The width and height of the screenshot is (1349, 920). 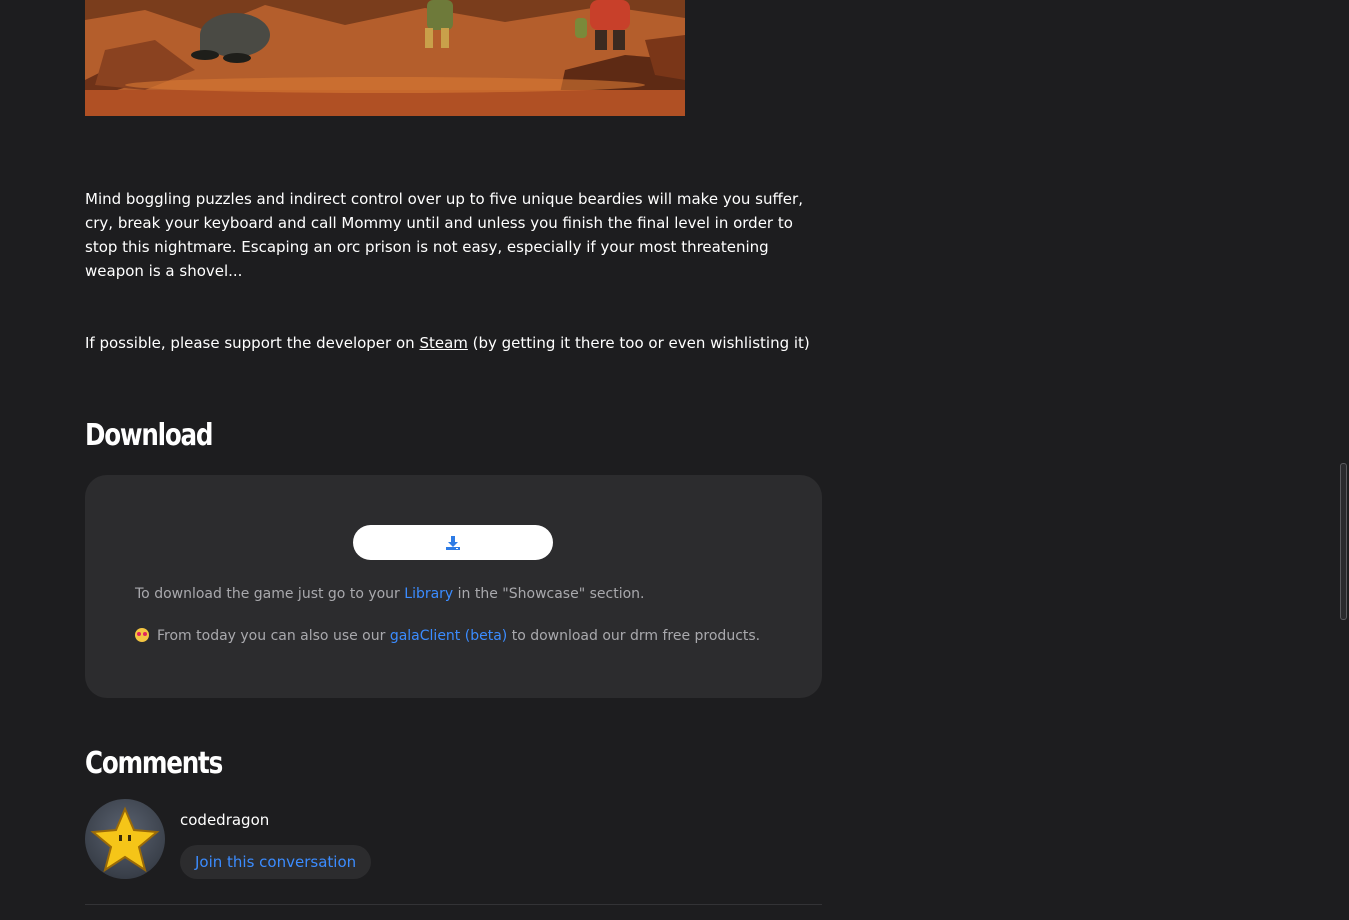 What do you see at coordinates (149, 435) in the screenshot?
I see `download-heading: Download` at bounding box center [149, 435].